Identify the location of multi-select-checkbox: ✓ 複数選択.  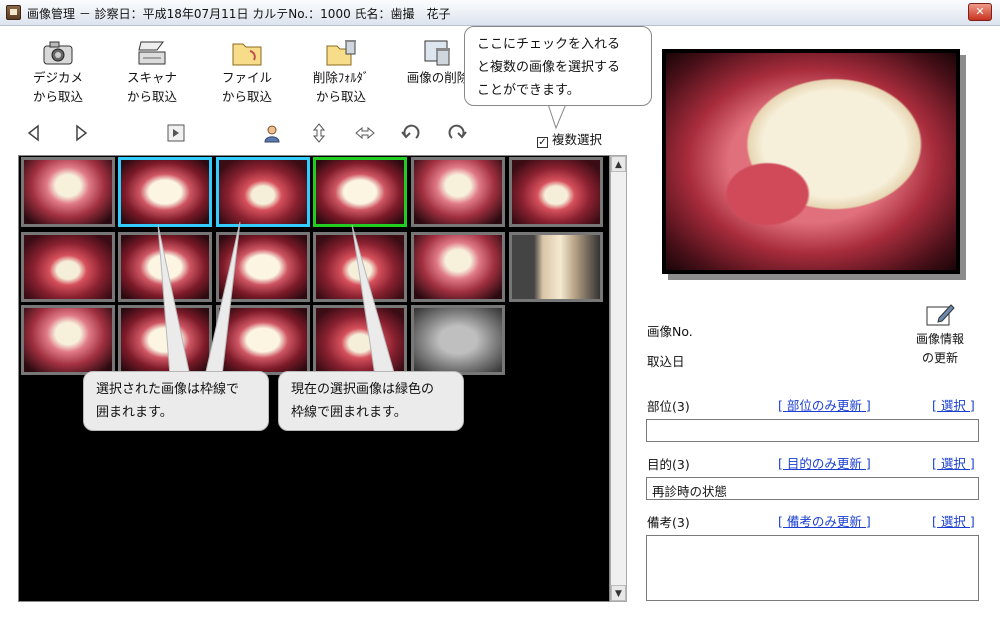
(569, 138).